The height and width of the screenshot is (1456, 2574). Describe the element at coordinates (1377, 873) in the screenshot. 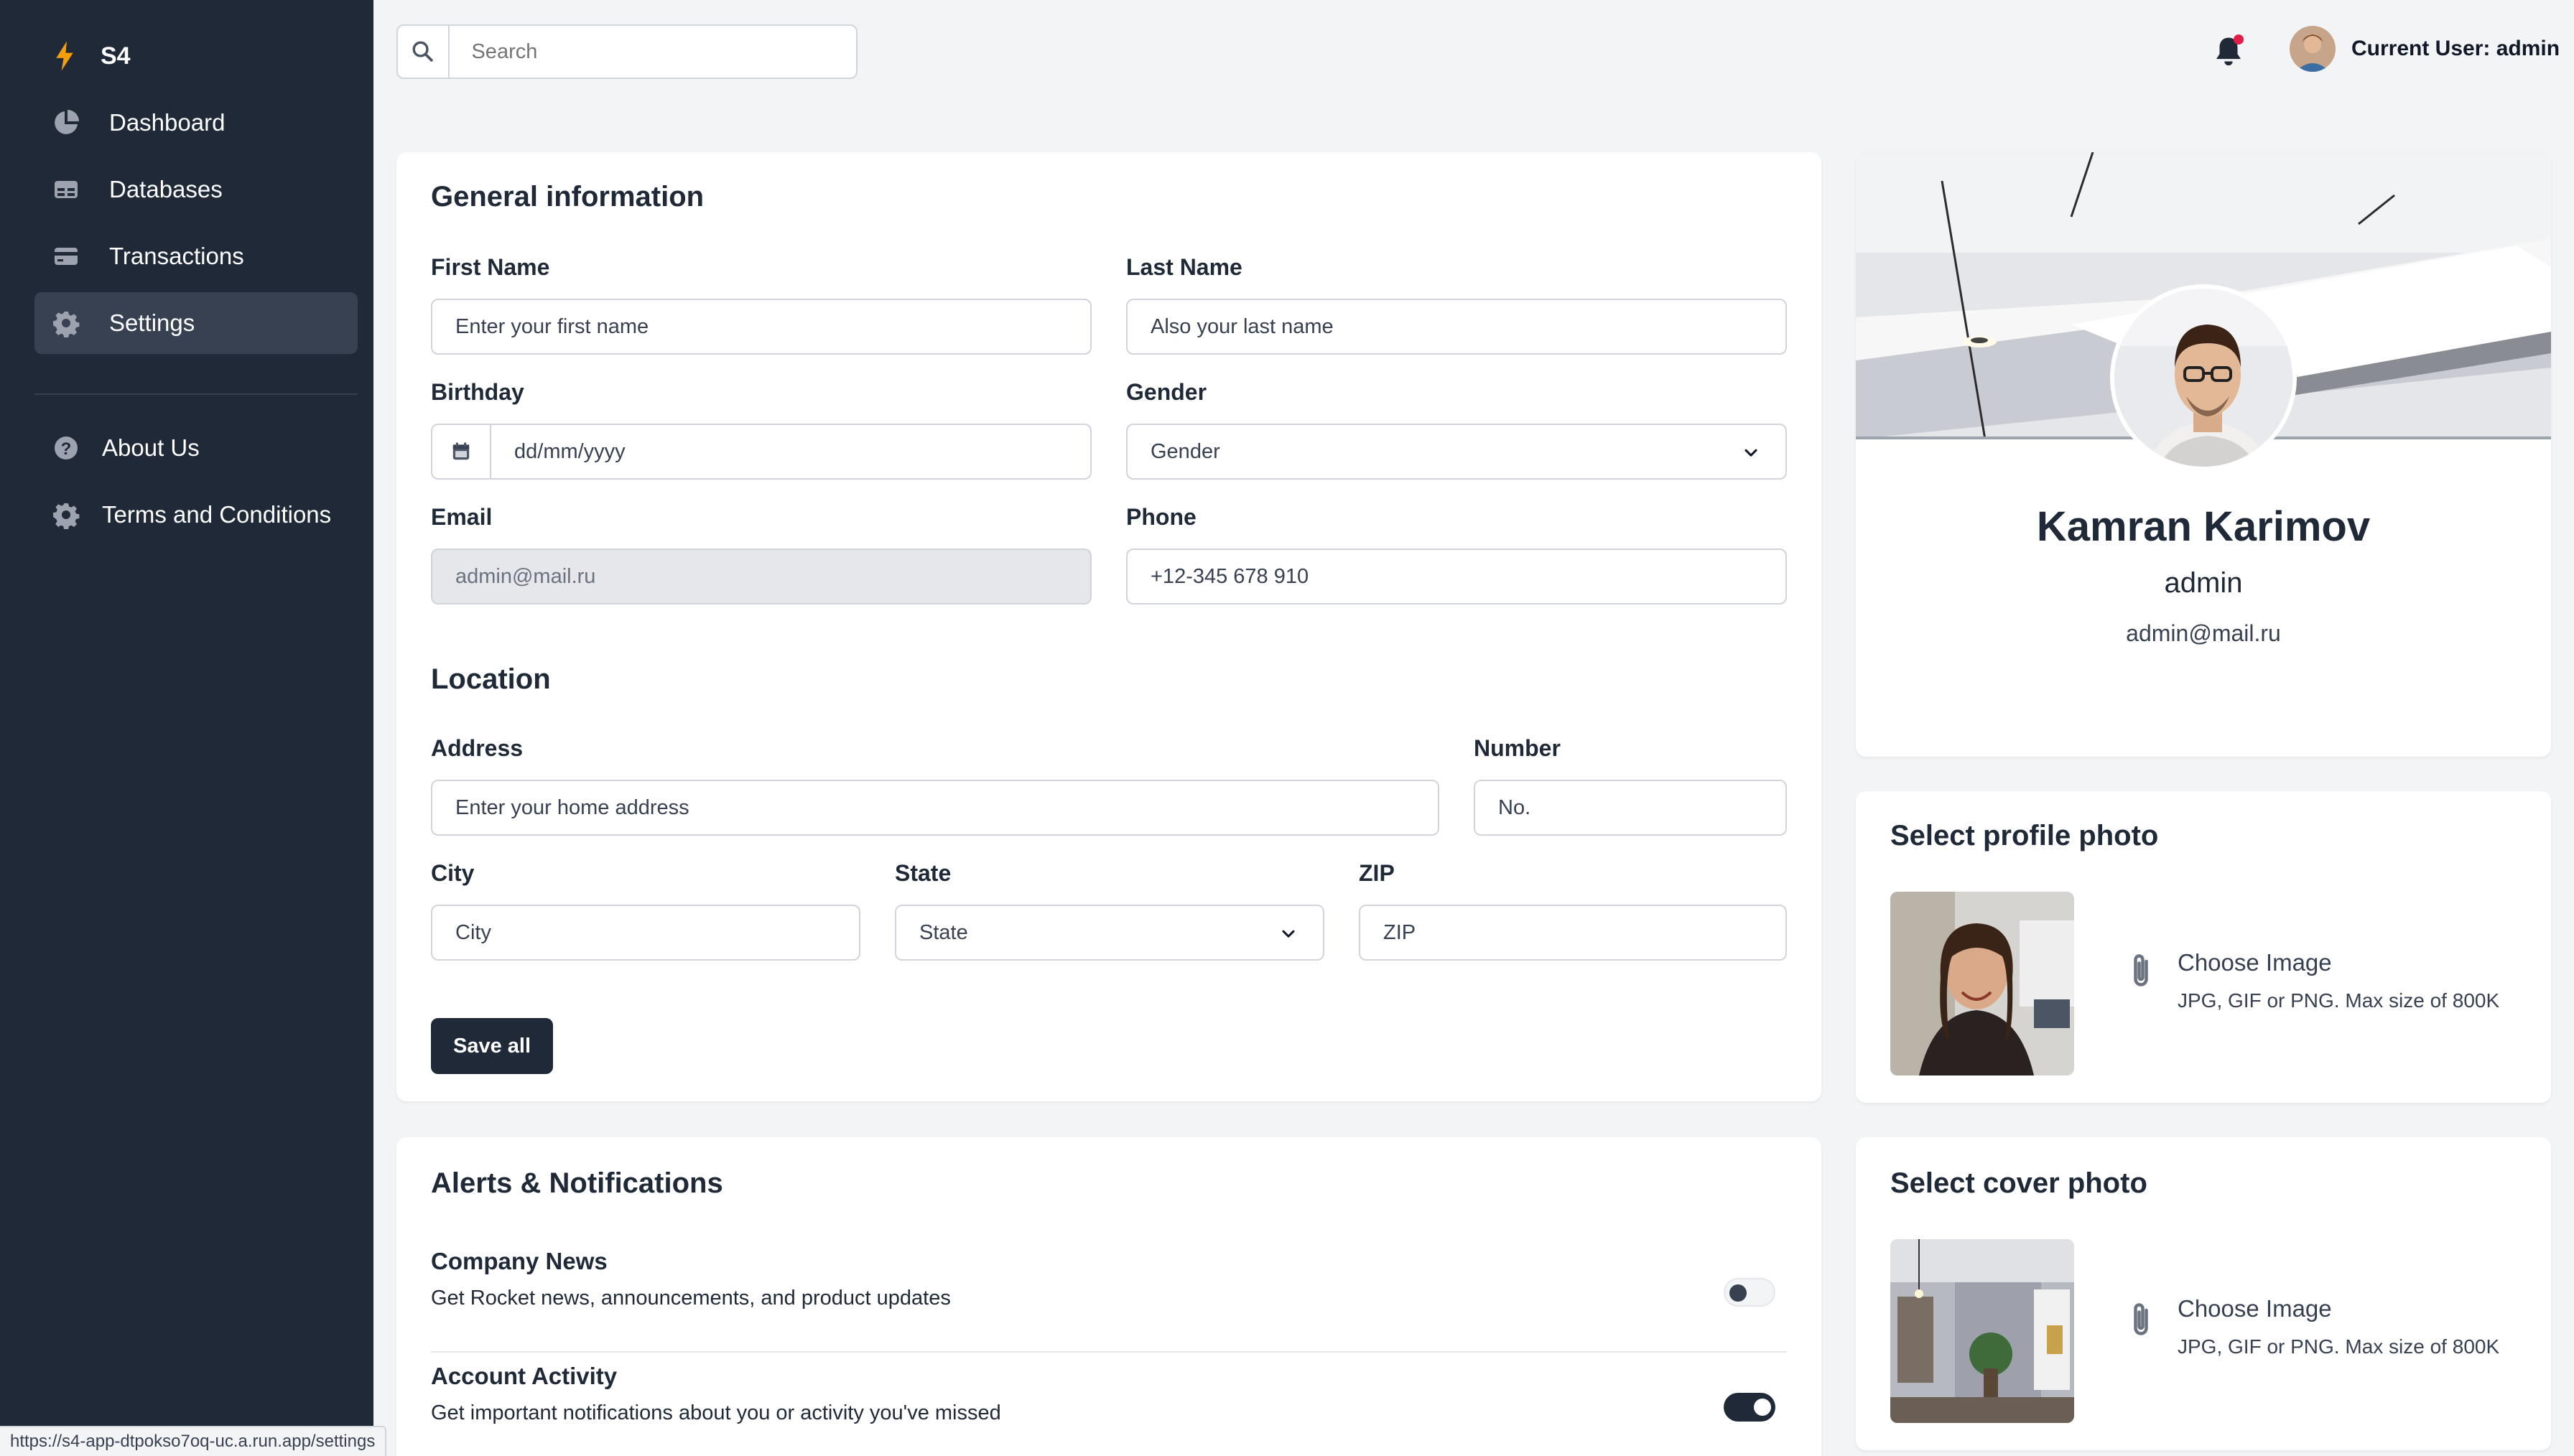

I see `zip-label: ZIP` at that location.